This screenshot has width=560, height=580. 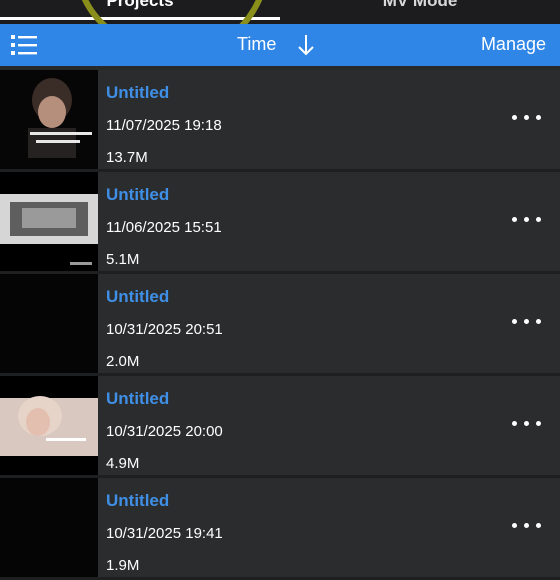 What do you see at coordinates (123, 259) in the screenshot?
I see `project-size: 5.1M` at bounding box center [123, 259].